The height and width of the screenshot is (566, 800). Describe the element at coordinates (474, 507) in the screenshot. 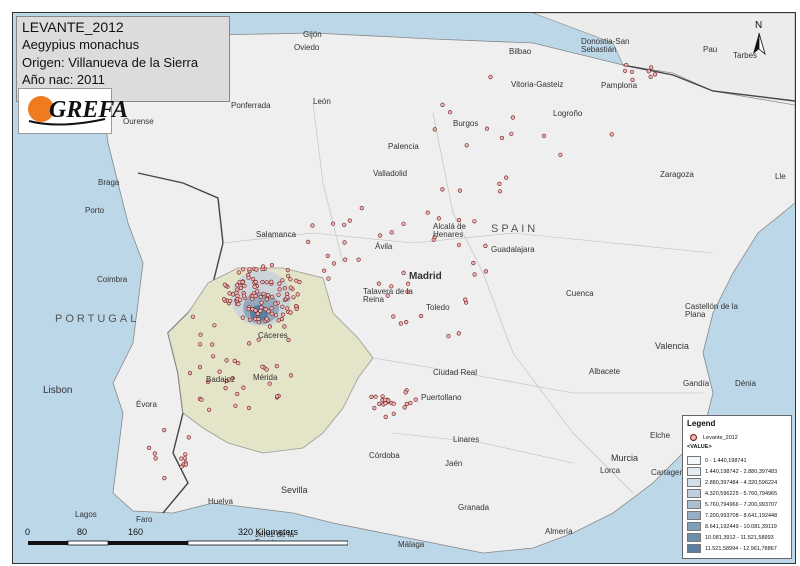

I see `place-granada: Granada` at that location.